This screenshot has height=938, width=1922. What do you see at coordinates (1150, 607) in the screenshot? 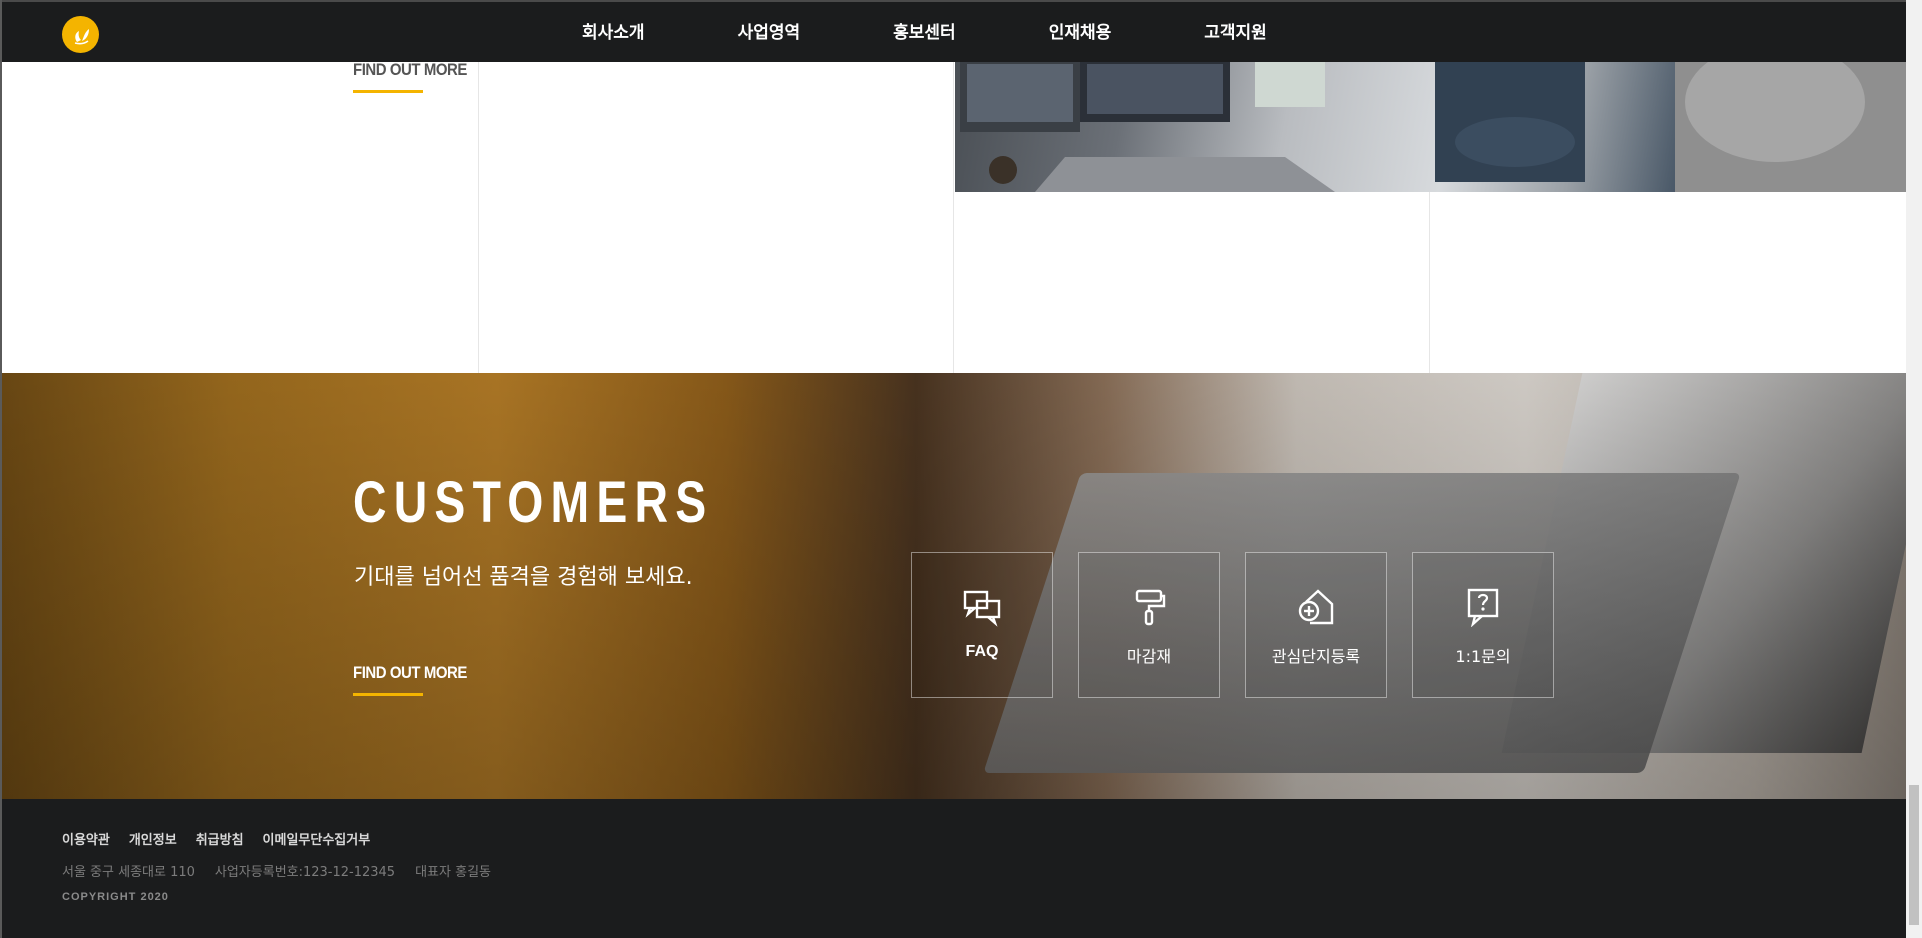
I see `paint-roller-icon` at bounding box center [1150, 607].